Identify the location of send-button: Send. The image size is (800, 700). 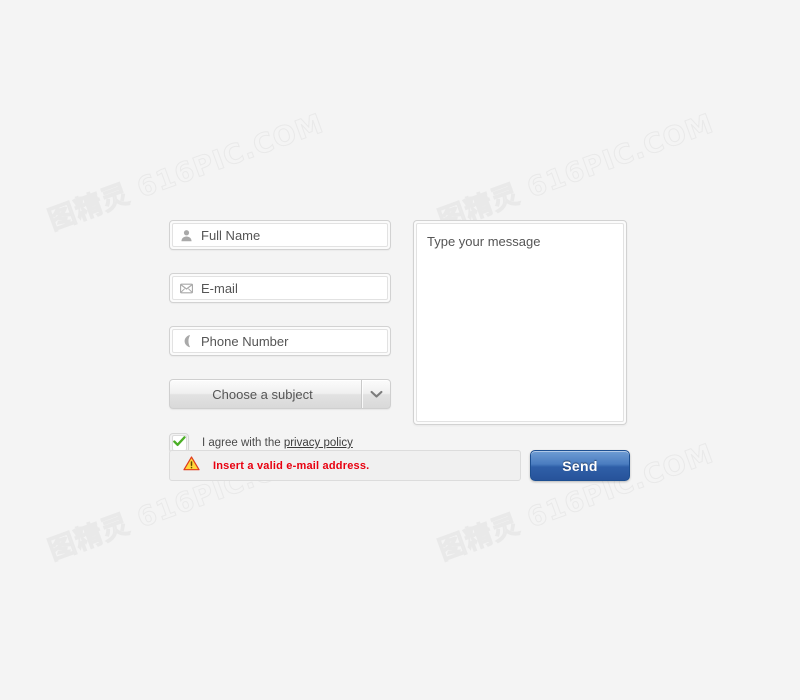
(580, 465).